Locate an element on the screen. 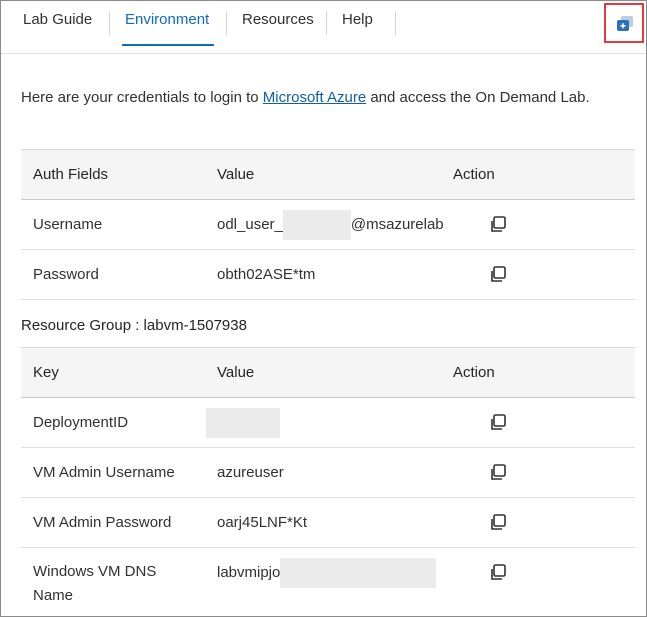 This screenshot has height=617, width=647. dns-name-value: labvmipjo is located at coordinates (327, 572).